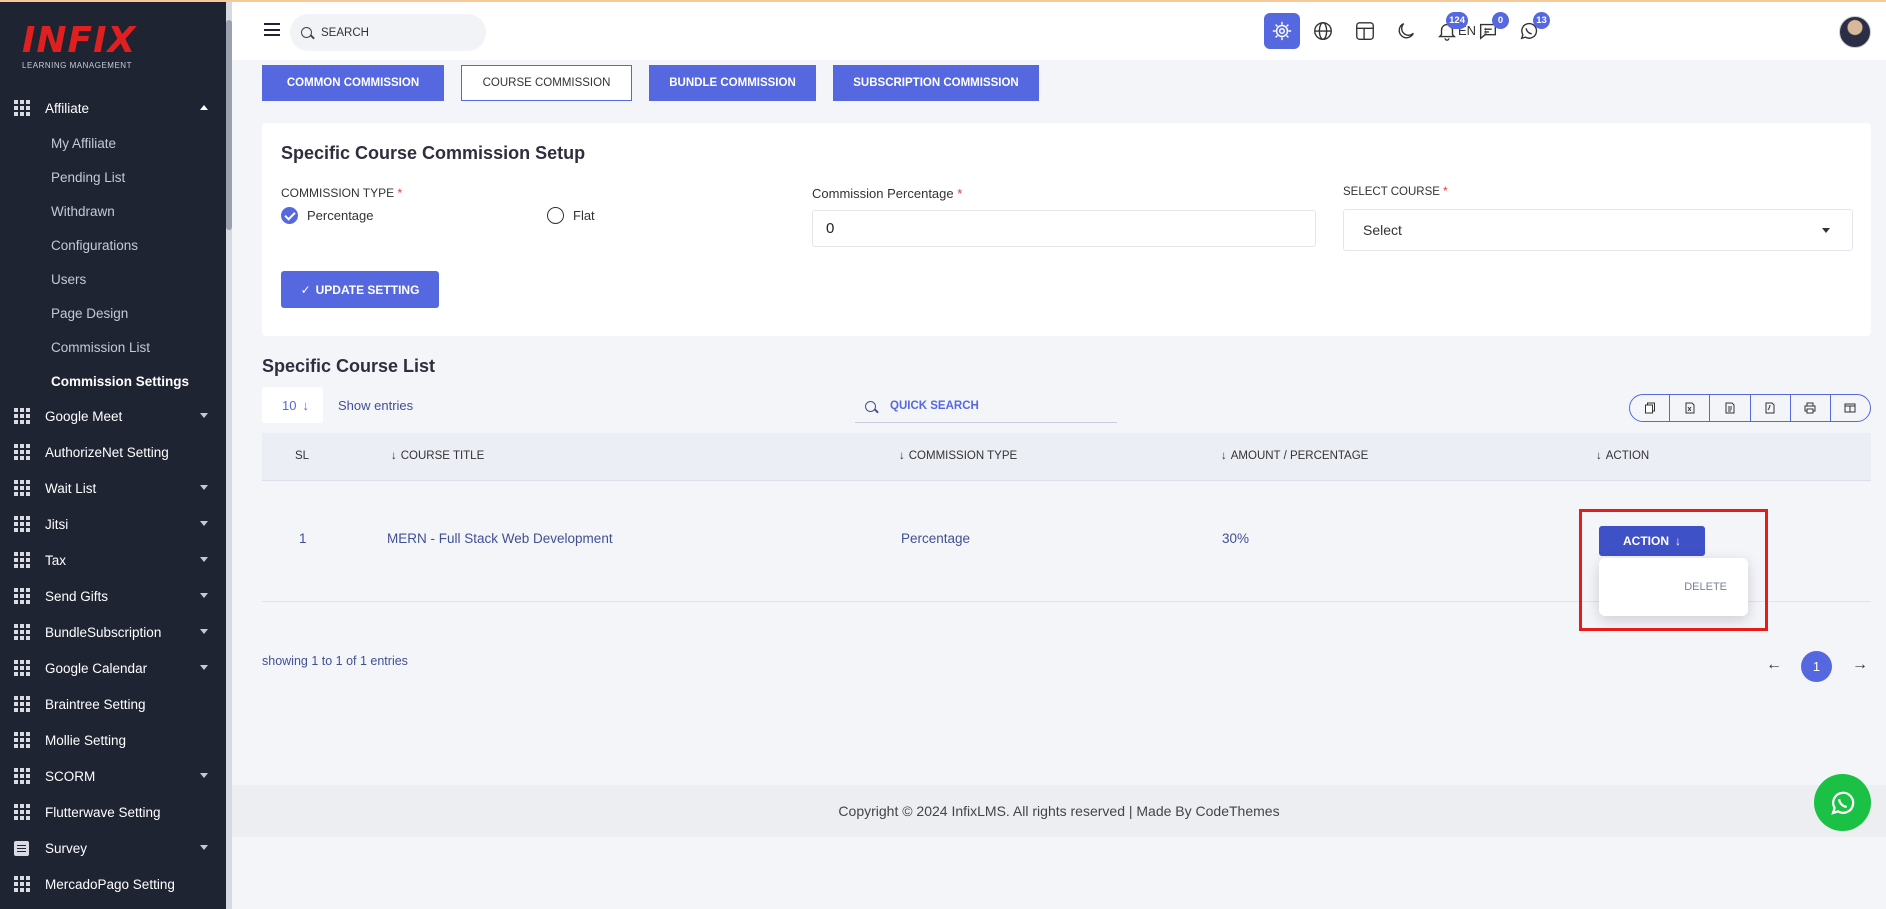  What do you see at coordinates (1860, 665) in the screenshot?
I see `pagination-next-icon: →` at bounding box center [1860, 665].